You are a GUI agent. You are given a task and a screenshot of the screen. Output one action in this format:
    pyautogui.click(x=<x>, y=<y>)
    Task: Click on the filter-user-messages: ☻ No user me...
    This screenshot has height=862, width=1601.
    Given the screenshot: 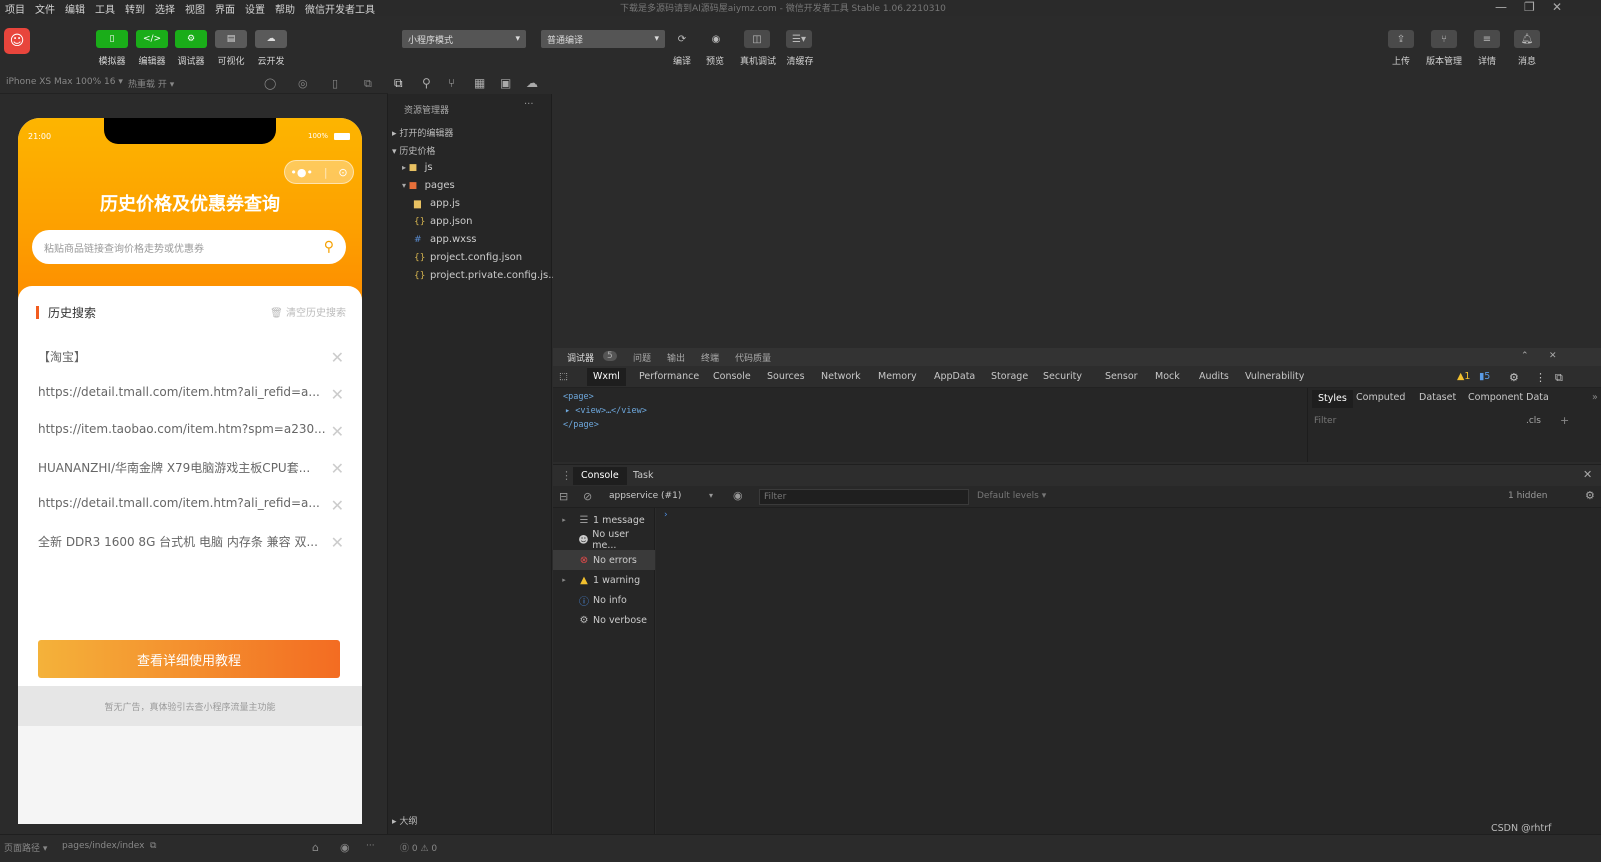 What is the action you would take?
    pyautogui.click(x=604, y=540)
    